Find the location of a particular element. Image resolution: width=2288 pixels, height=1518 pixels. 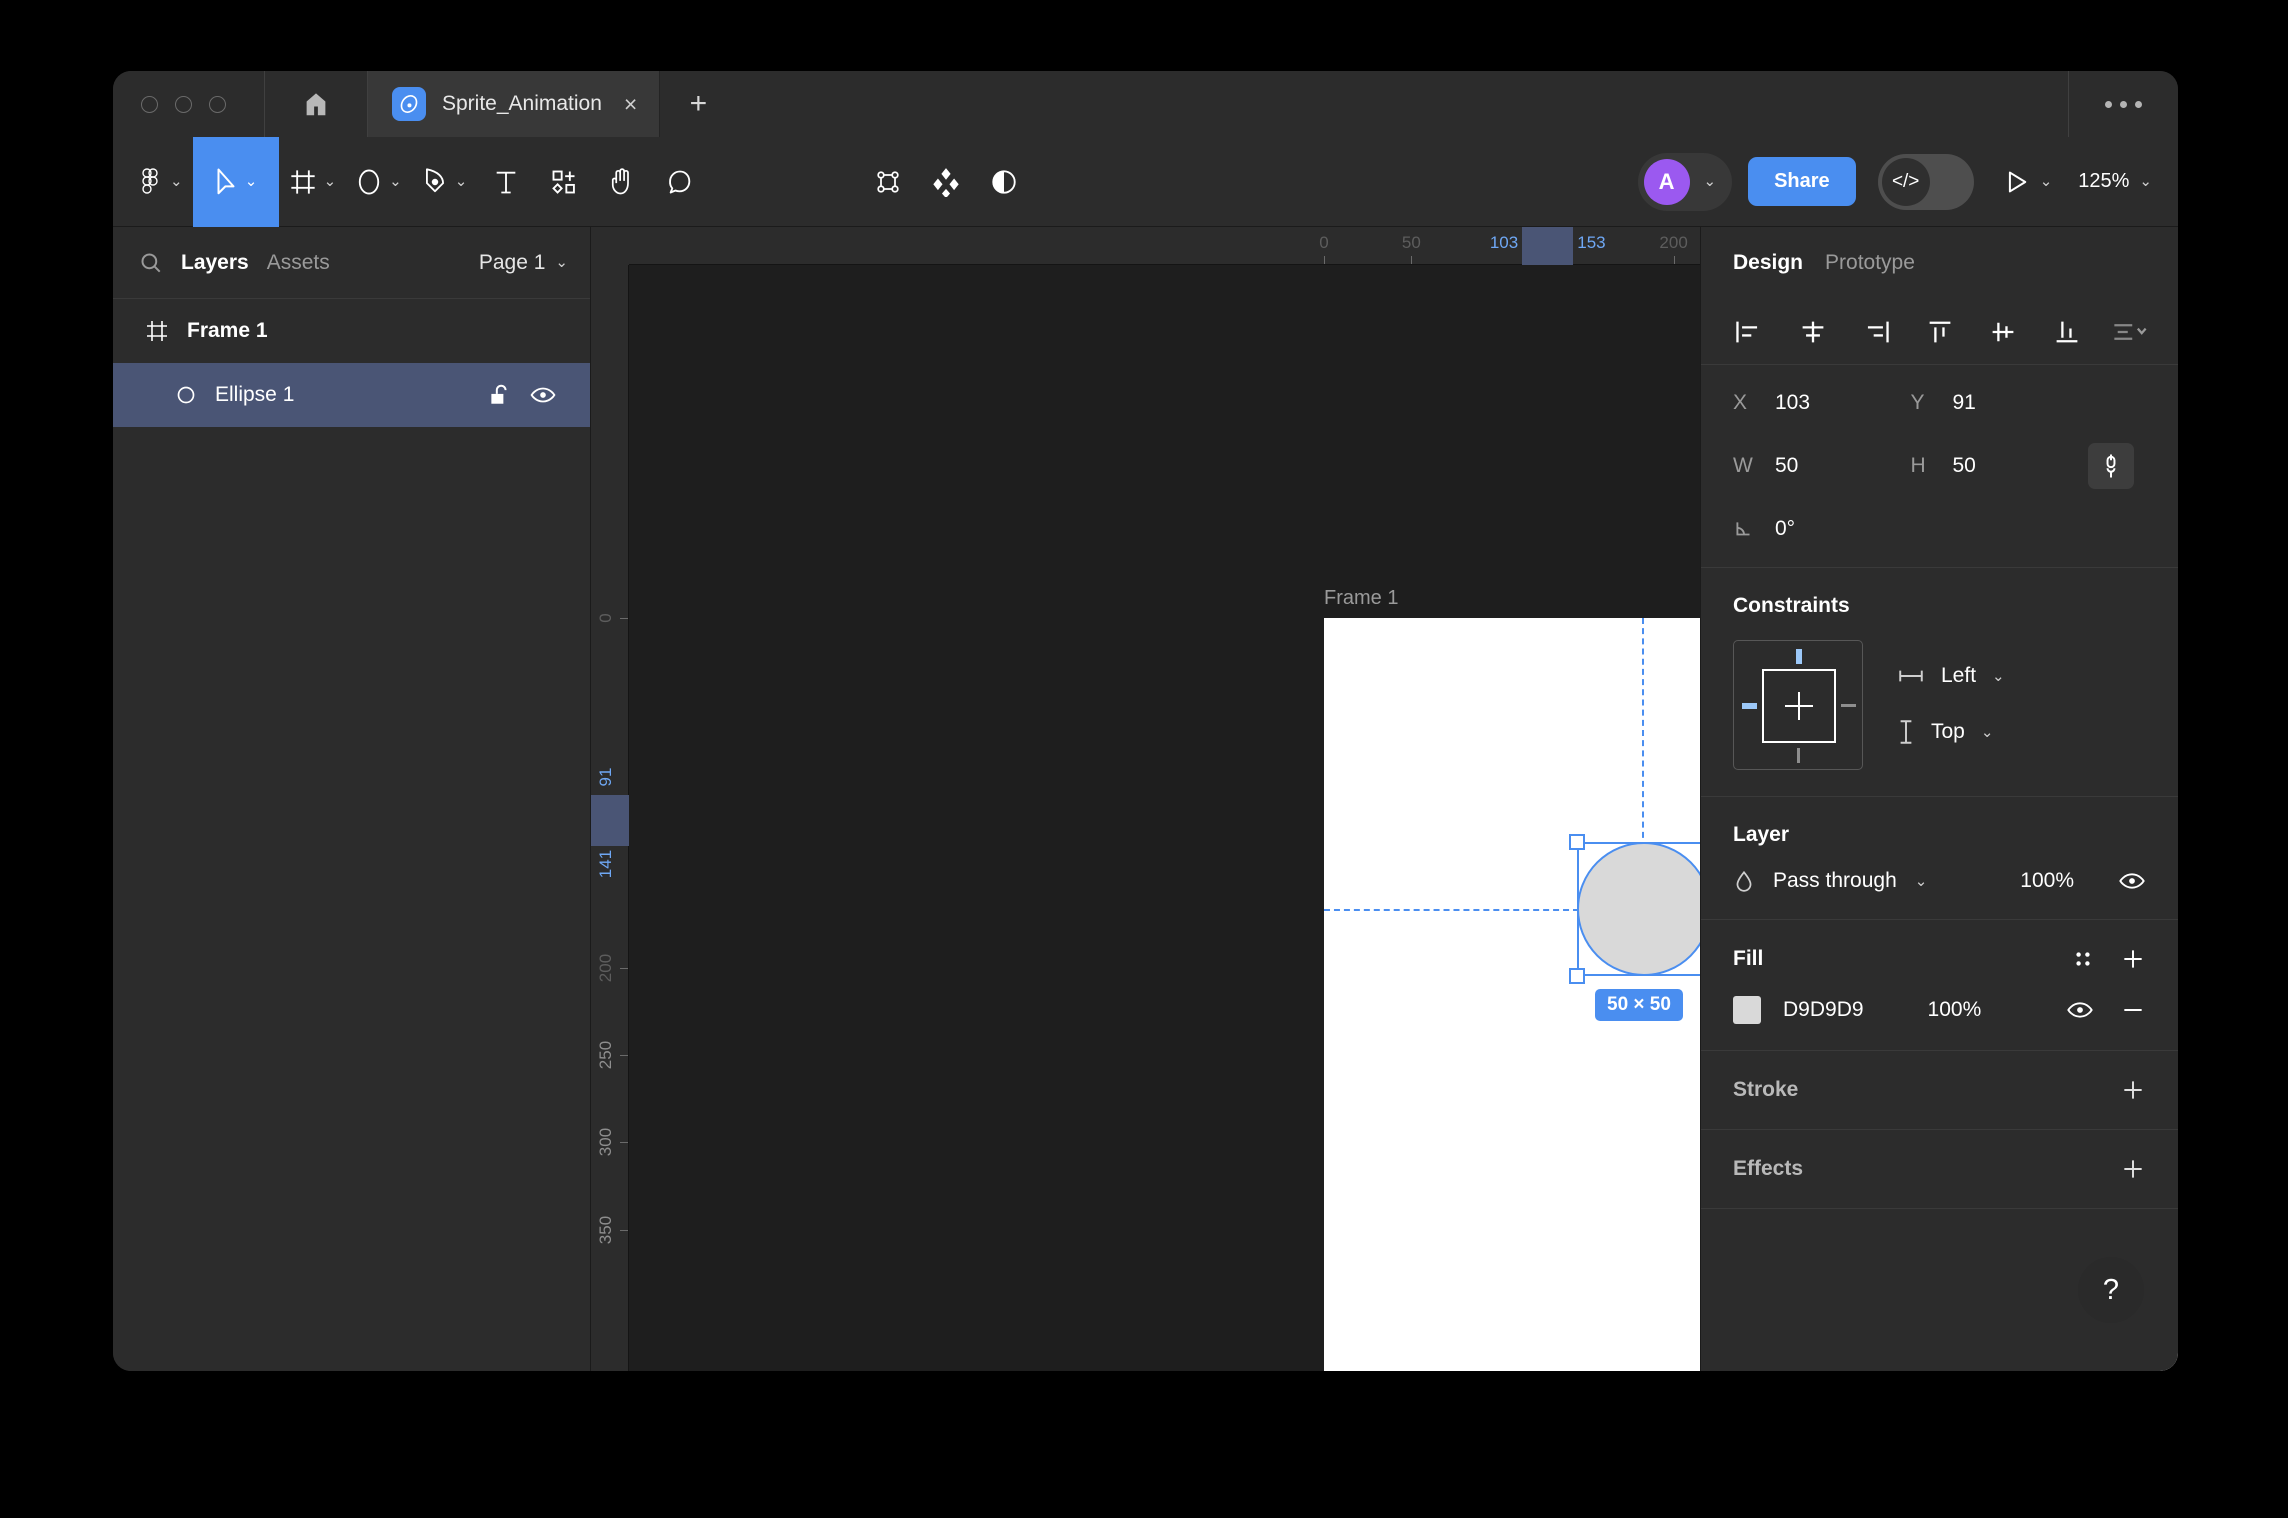

theme-toggle-button is located at coordinates (1004, 182).